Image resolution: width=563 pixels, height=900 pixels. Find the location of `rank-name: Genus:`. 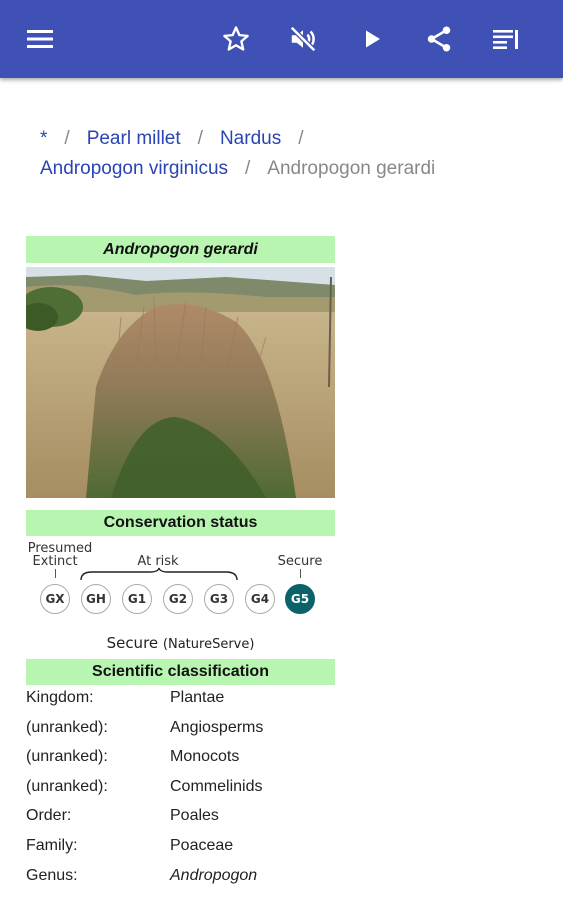

rank-name: Genus: is located at coordinates (52, 875).